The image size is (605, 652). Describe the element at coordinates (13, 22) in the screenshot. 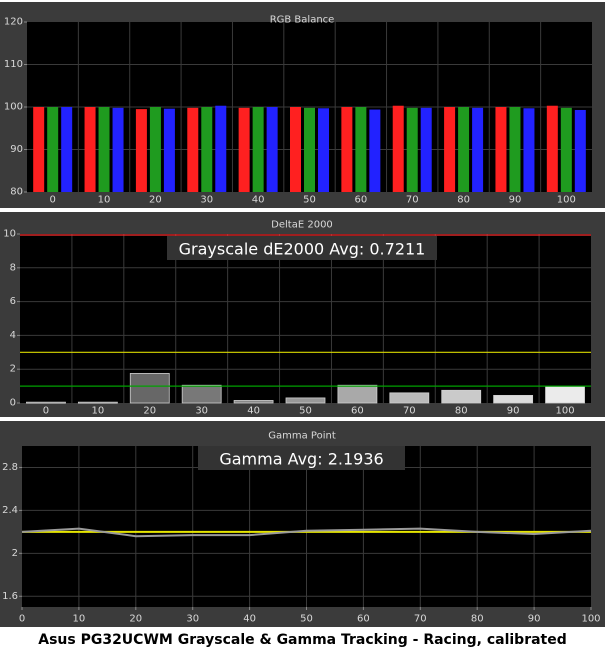

I see `rgb-ytick-label: 120` at that location.